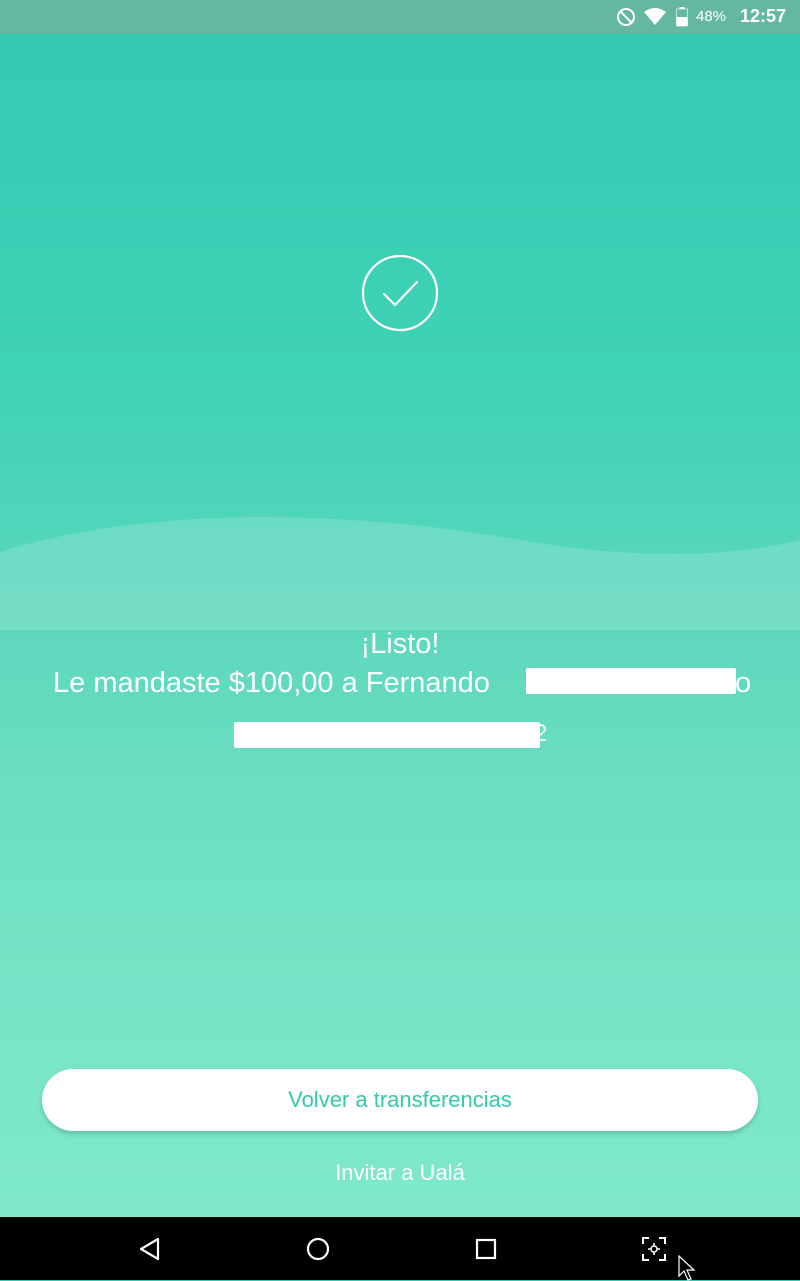  What do you see at coordinates (687, 1268) in the screenshot?
I see `mouse-pointer-icon` at bounding box center [687, 1268].